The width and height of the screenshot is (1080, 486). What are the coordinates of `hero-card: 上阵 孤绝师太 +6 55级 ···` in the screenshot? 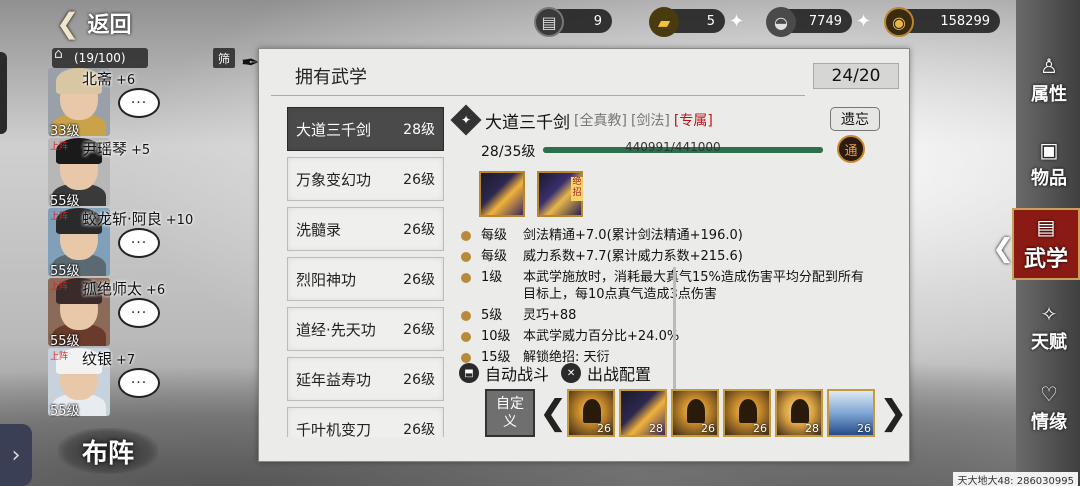 It's located at (118, 313).